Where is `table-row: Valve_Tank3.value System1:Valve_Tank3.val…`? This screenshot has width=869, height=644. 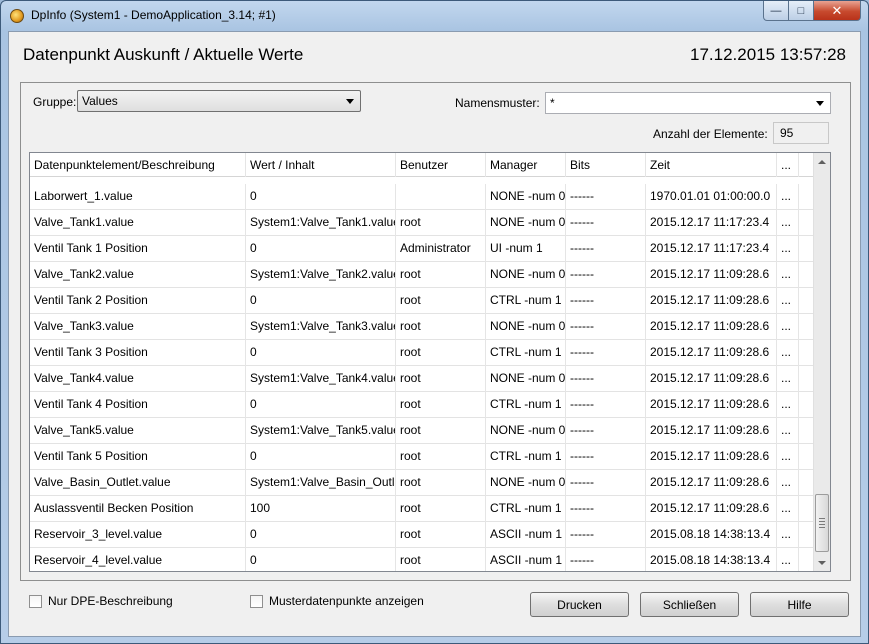 table-row: Valve_Tank3.value System1:Valve_Tank3.val… is located at coordinates (422, 327).